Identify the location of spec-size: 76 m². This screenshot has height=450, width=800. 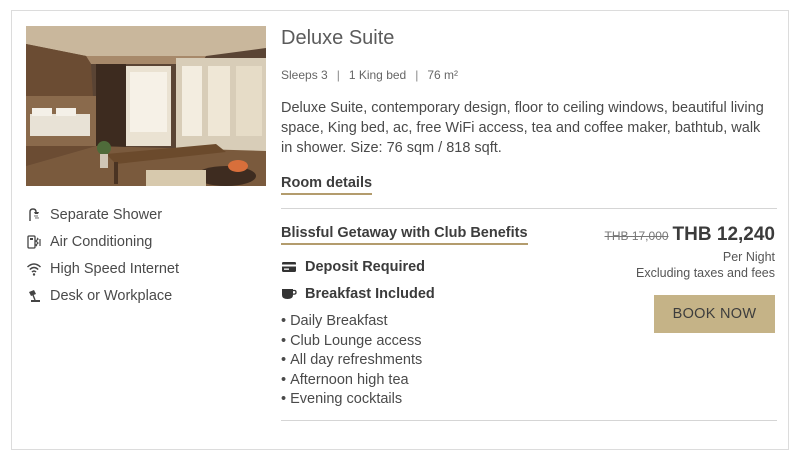
(443, 75).